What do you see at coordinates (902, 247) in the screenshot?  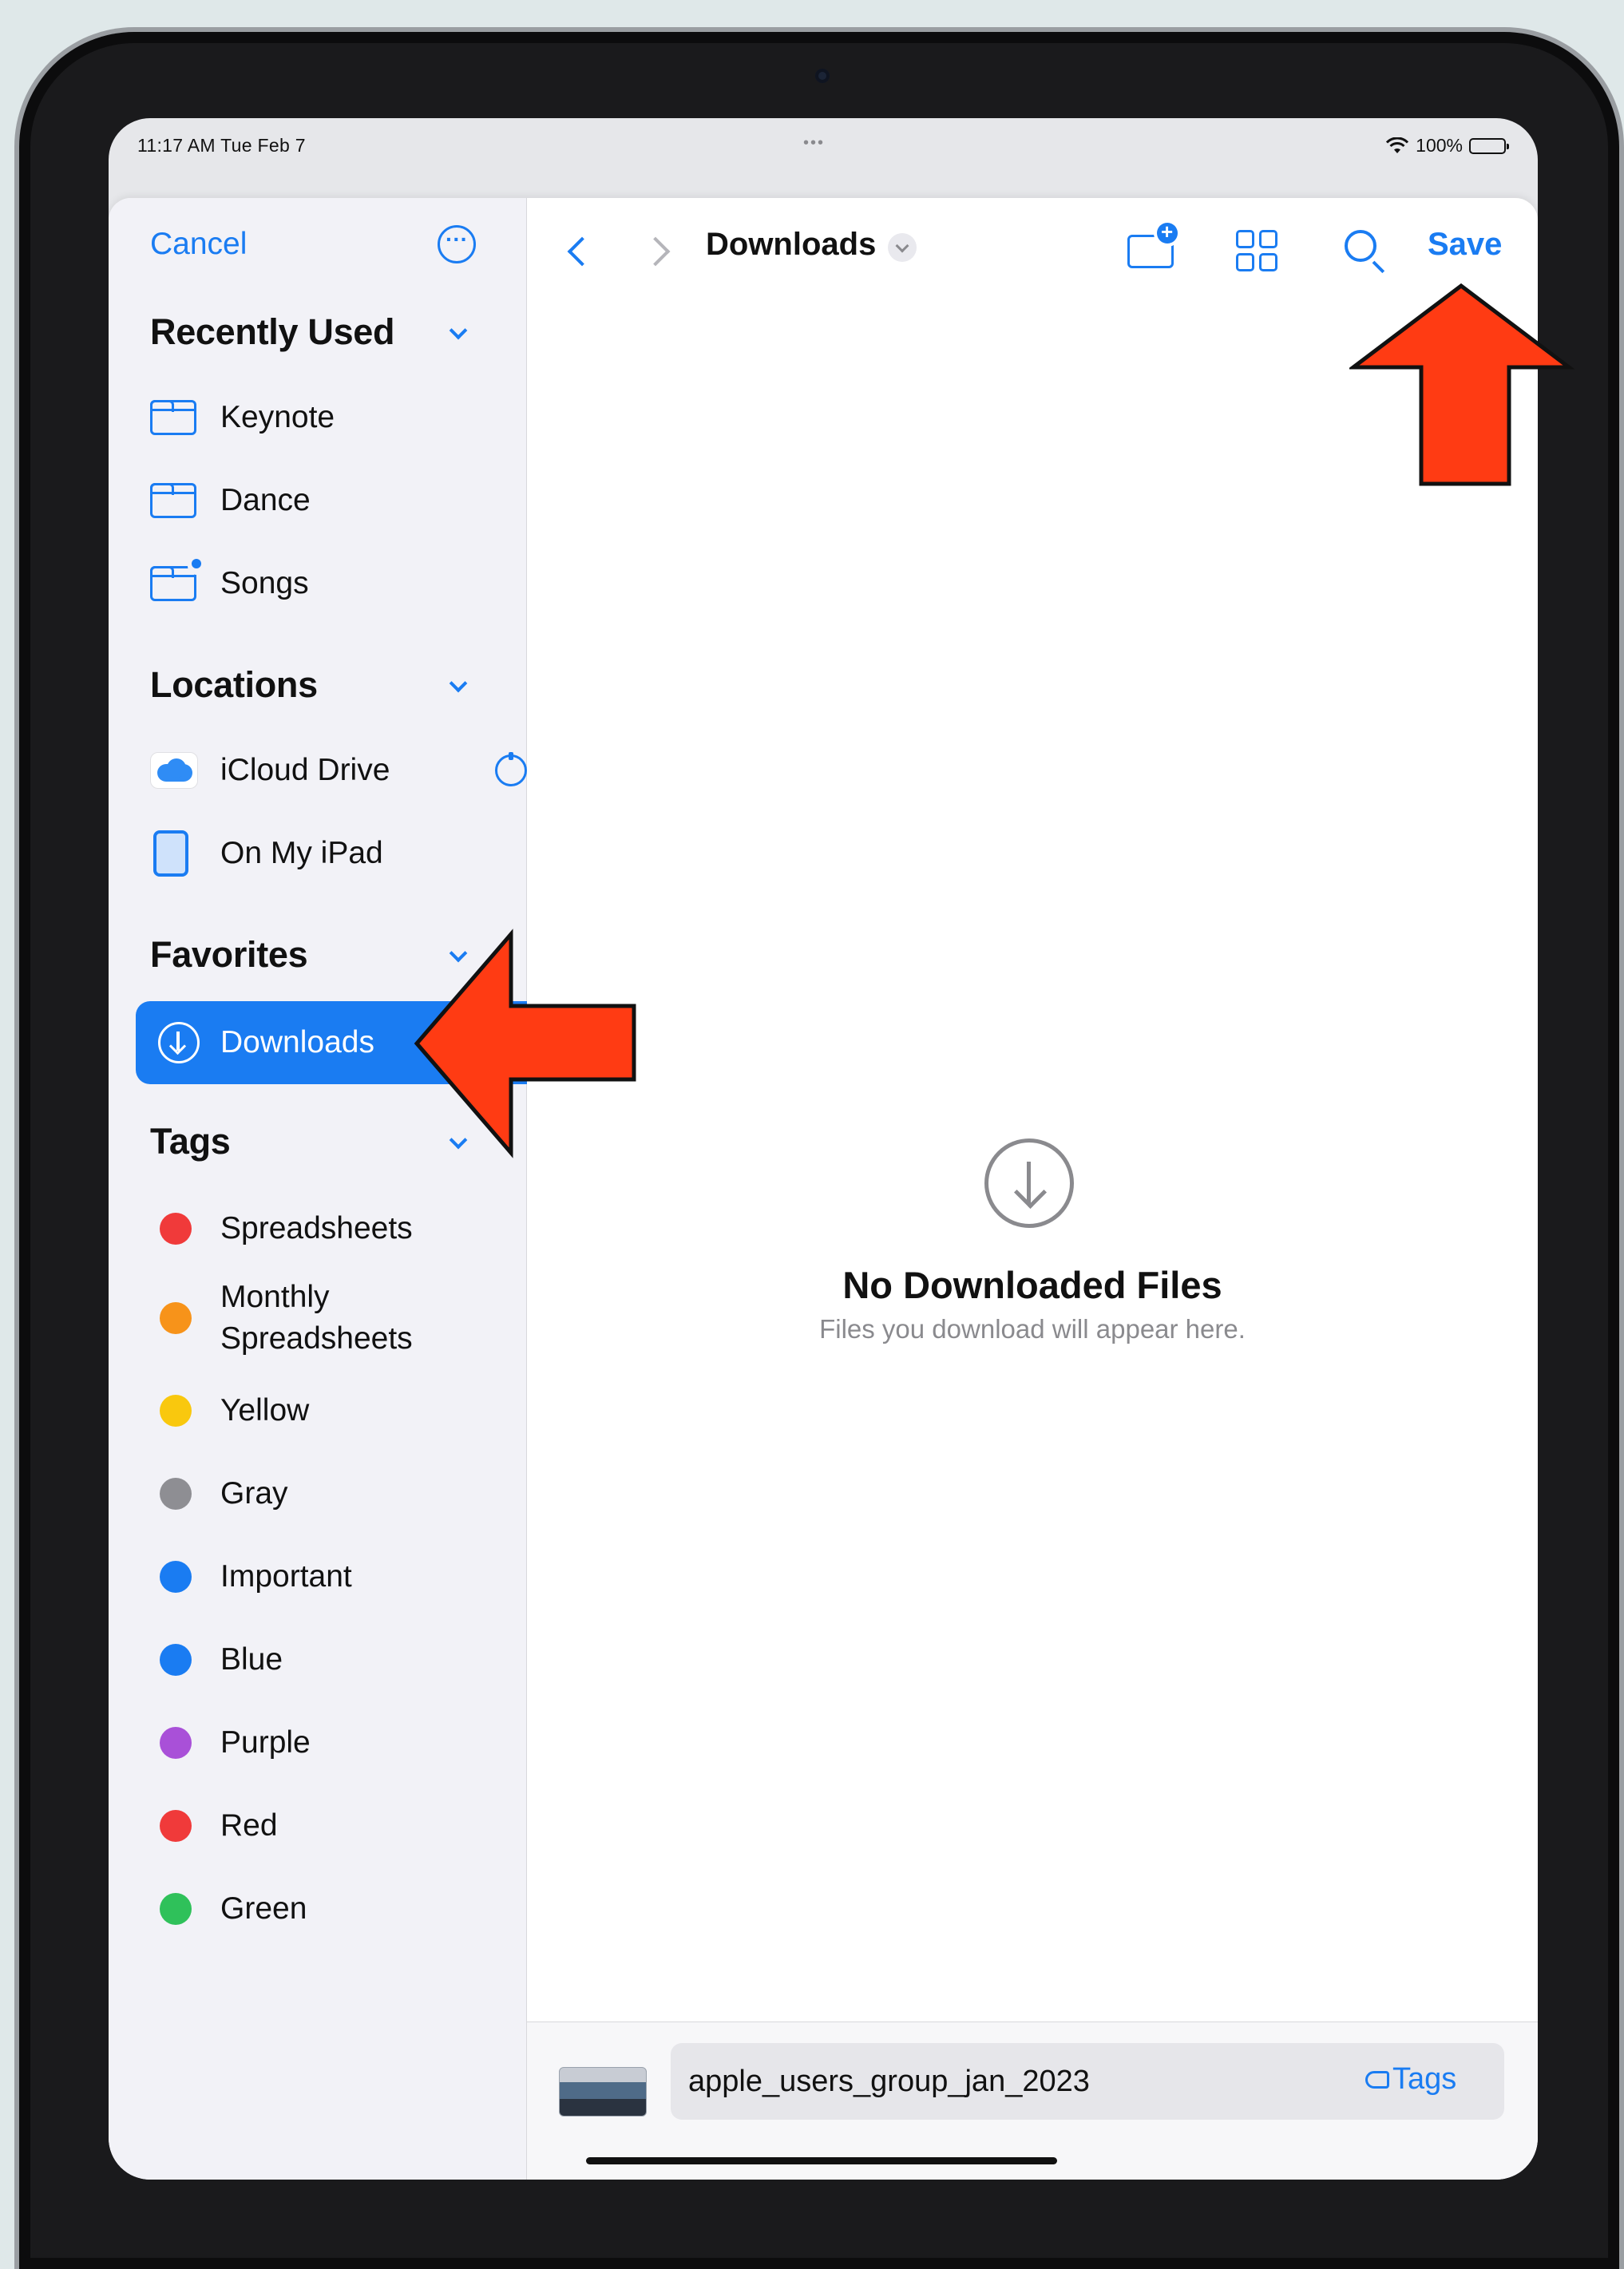 I see `title-menu-chevron-icon` at bounding box center [902, 247].